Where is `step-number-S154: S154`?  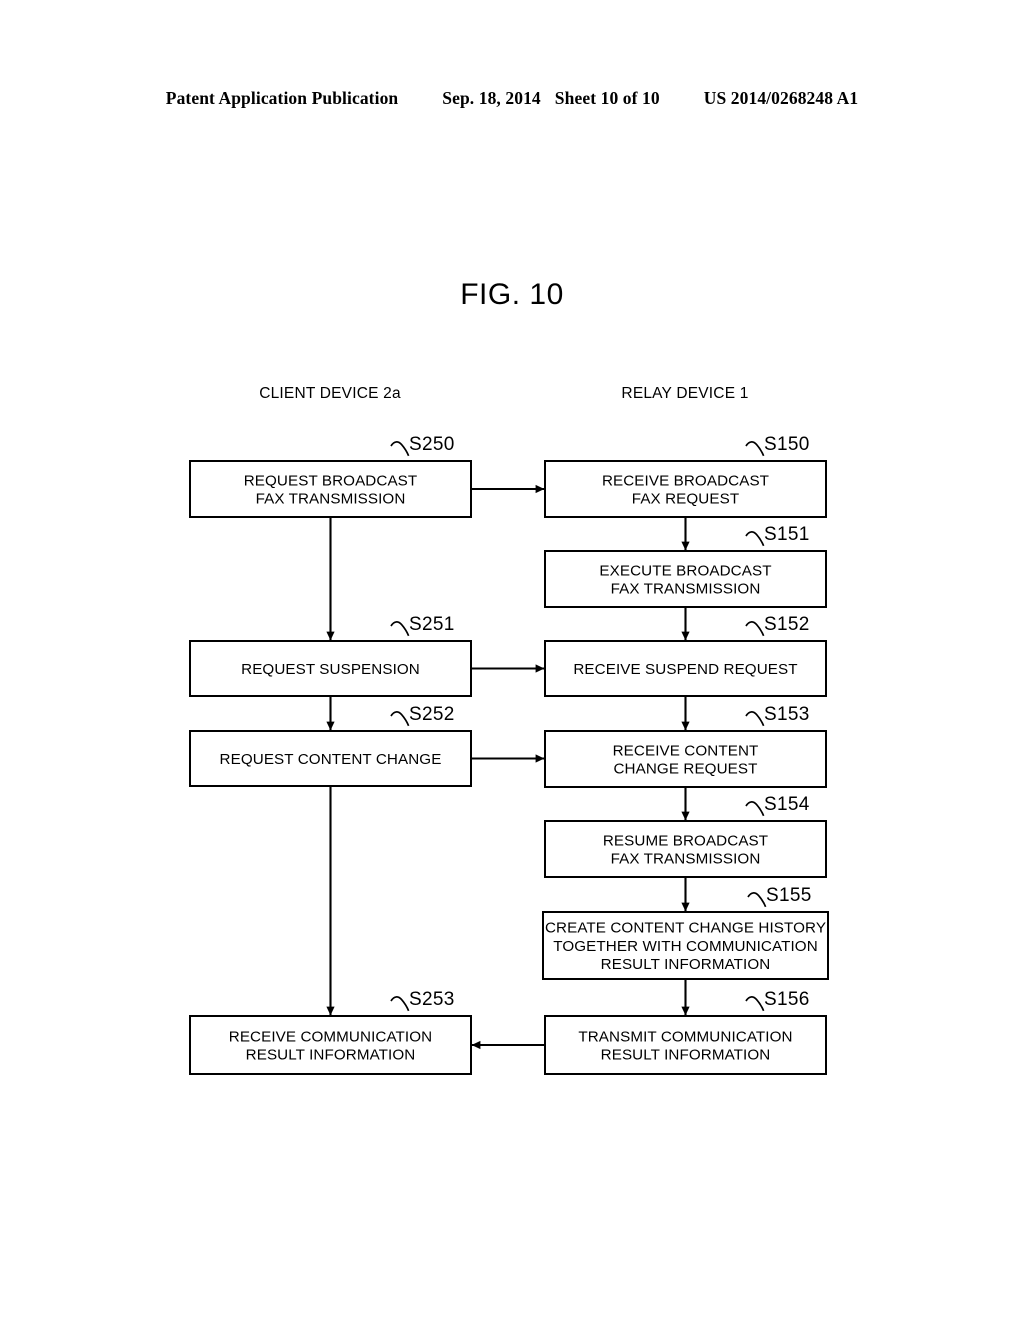
step-number-S154: S154 is located at coordinates (787, 804).